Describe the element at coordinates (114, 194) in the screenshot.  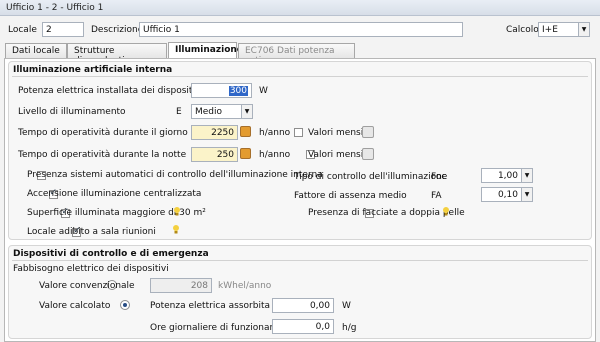
I see `opt-centralizzata-label: Accensione illuminazione centralizzata` at that location.